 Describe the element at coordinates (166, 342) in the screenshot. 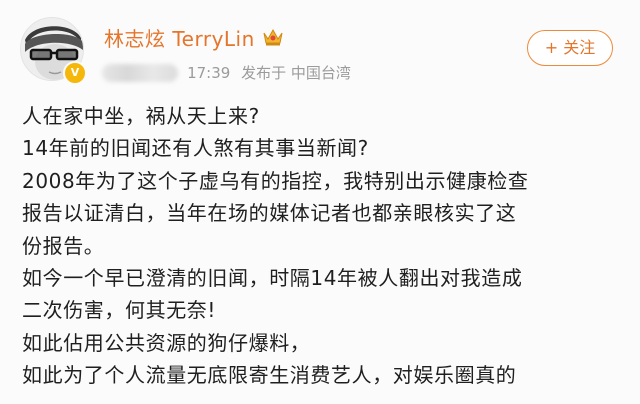

I see `post-line: 如此佔用公共资源的狗仔爆料，` at that location.